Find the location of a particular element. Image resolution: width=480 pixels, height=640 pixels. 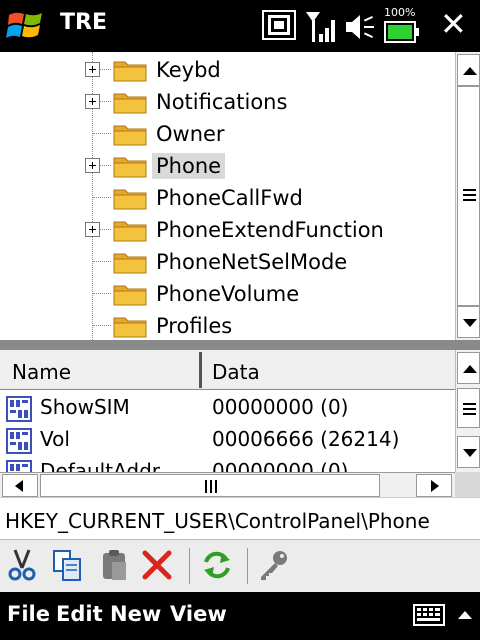

tree-scroll-thumb is located at coordinates (468, 196).